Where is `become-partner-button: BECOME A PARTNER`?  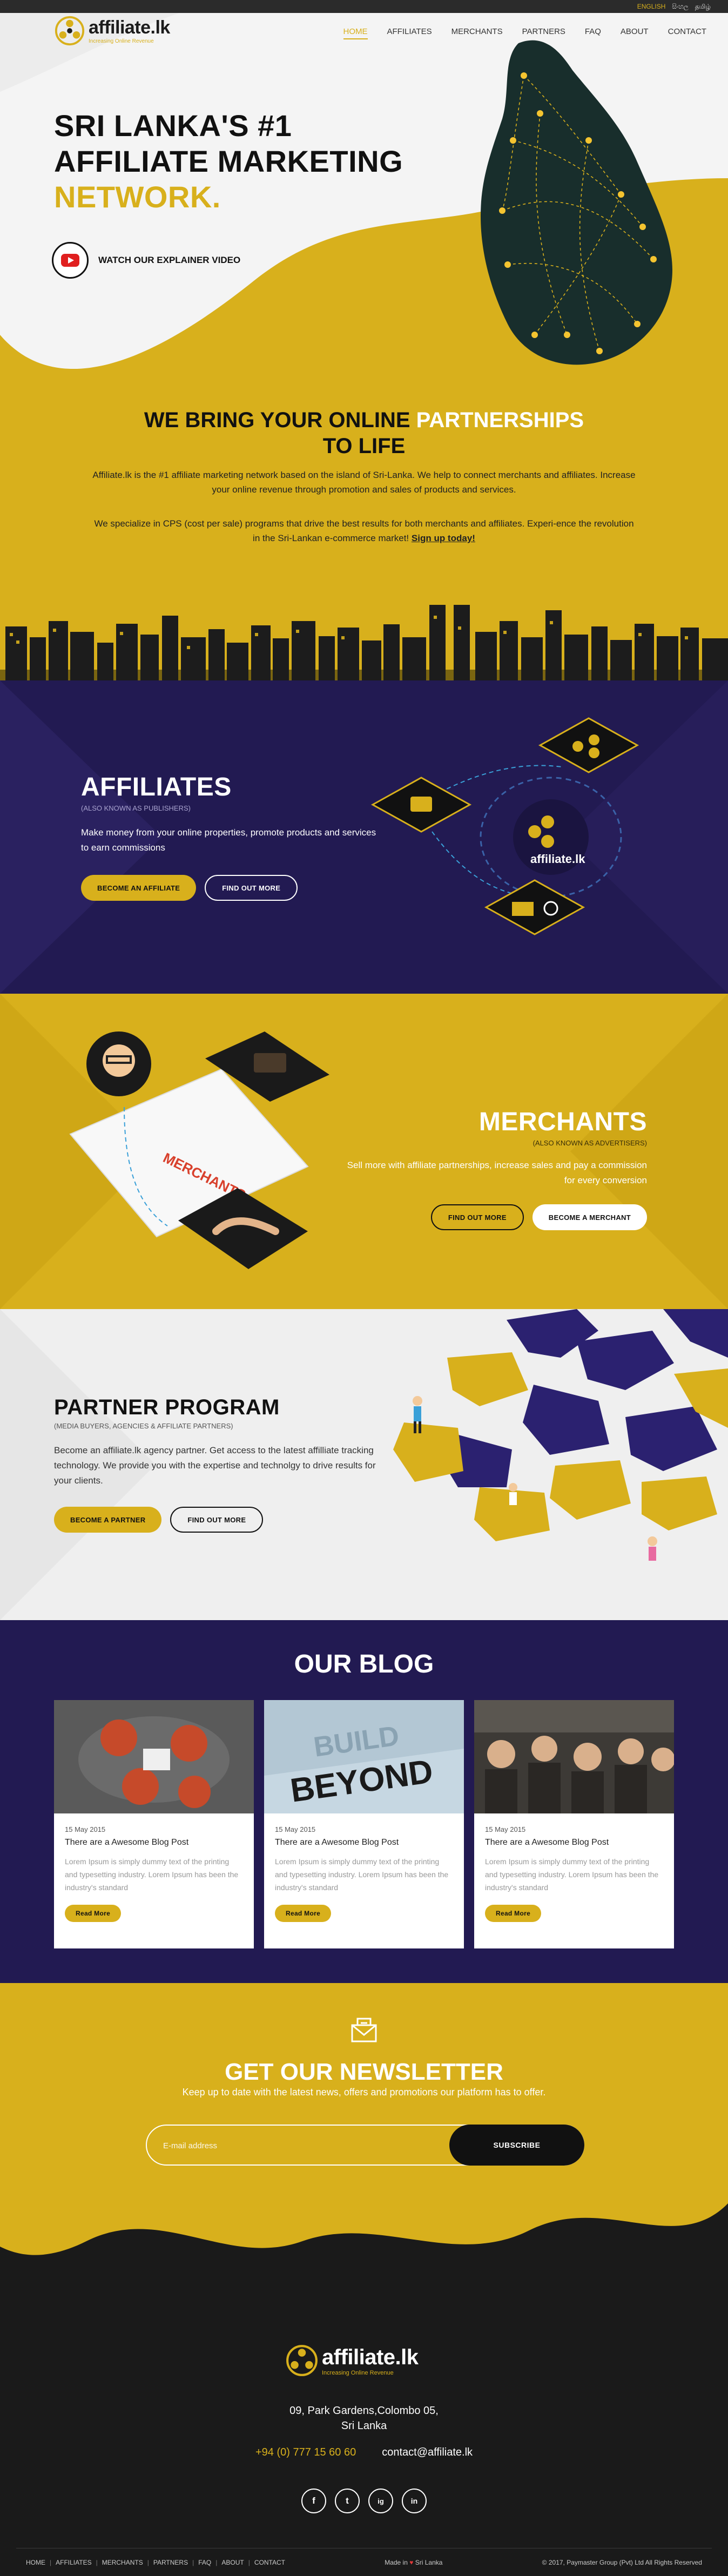
become-partner-button: BECOME A PARTNER is located at coordinates (108, 1520).